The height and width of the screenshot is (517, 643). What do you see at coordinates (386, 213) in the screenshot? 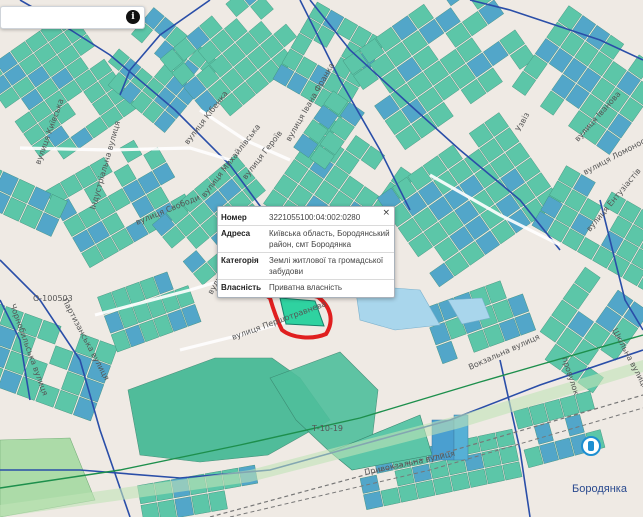
I see `close-icon: ×` at bounding box center [386, 213].